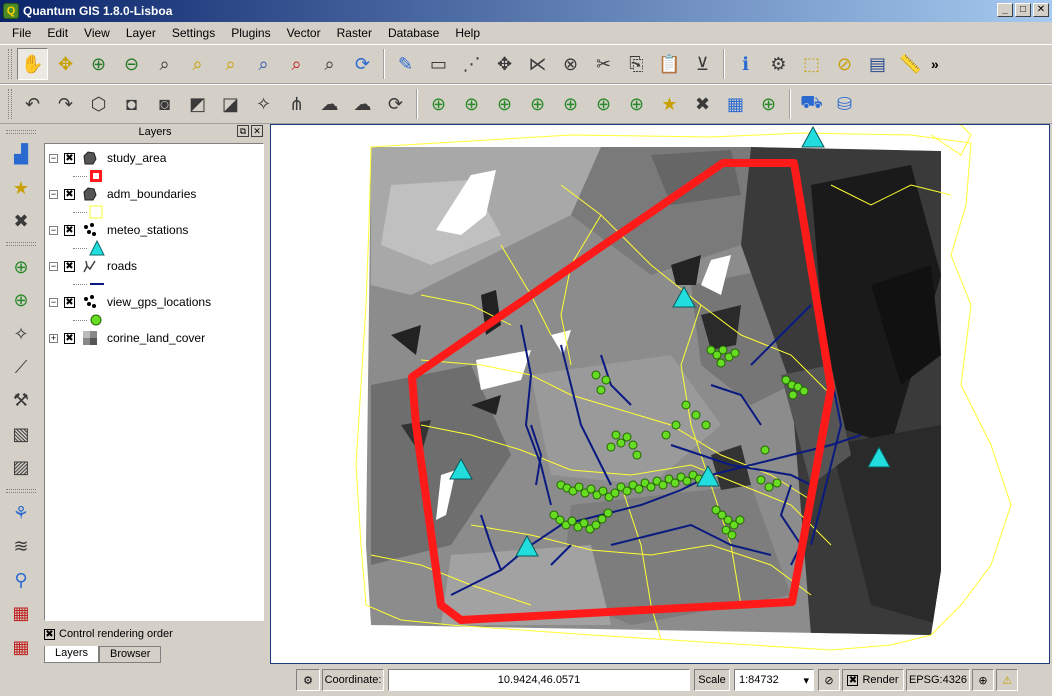 The image size is (1052, 696). What do you see at coordinates (983, 680) in the screenshot?
I see `projection-globe-icon: ⊕` at bounding box center [983, 680].